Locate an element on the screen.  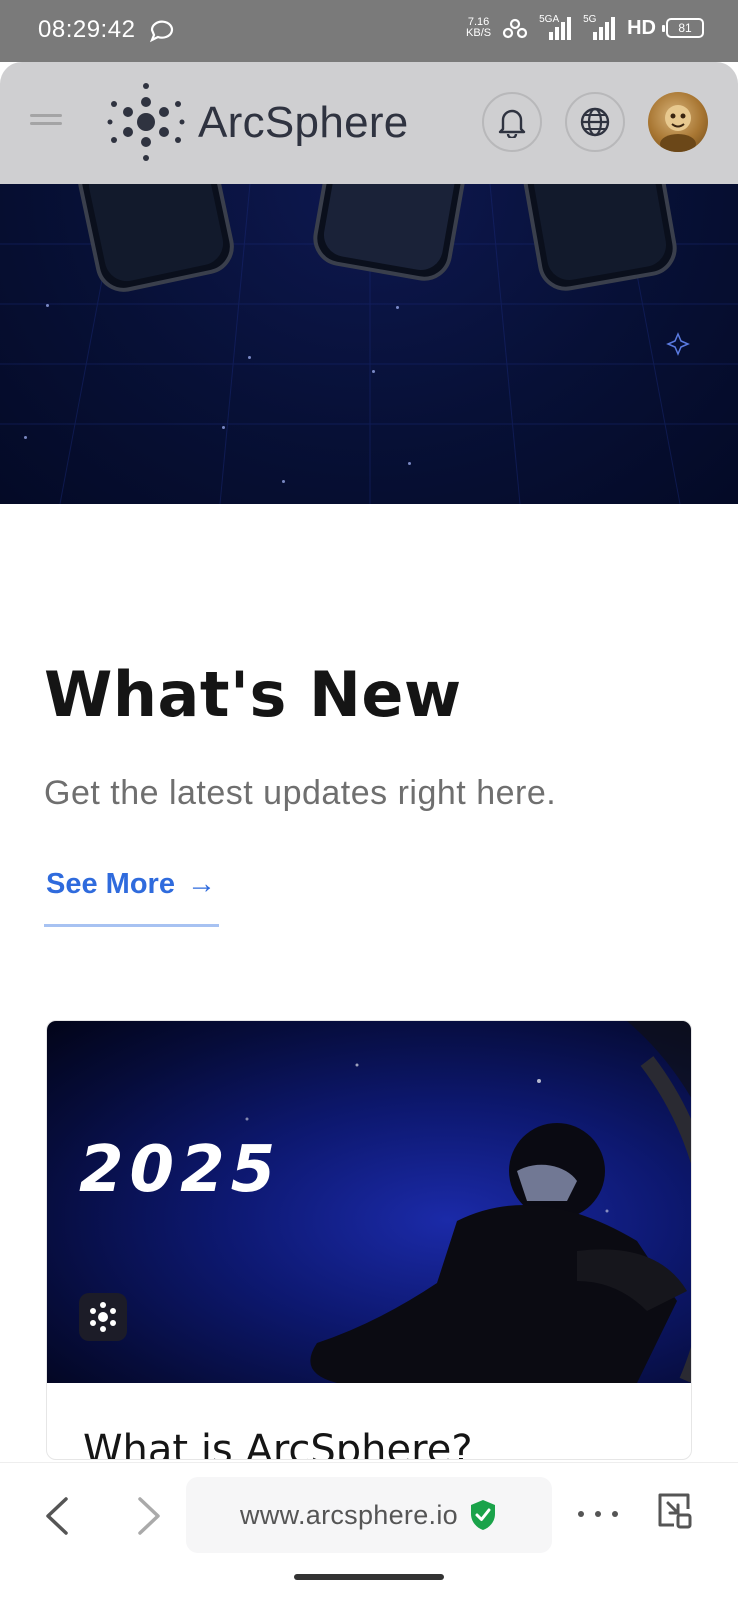
language-button is located at coordinates (595, 122).